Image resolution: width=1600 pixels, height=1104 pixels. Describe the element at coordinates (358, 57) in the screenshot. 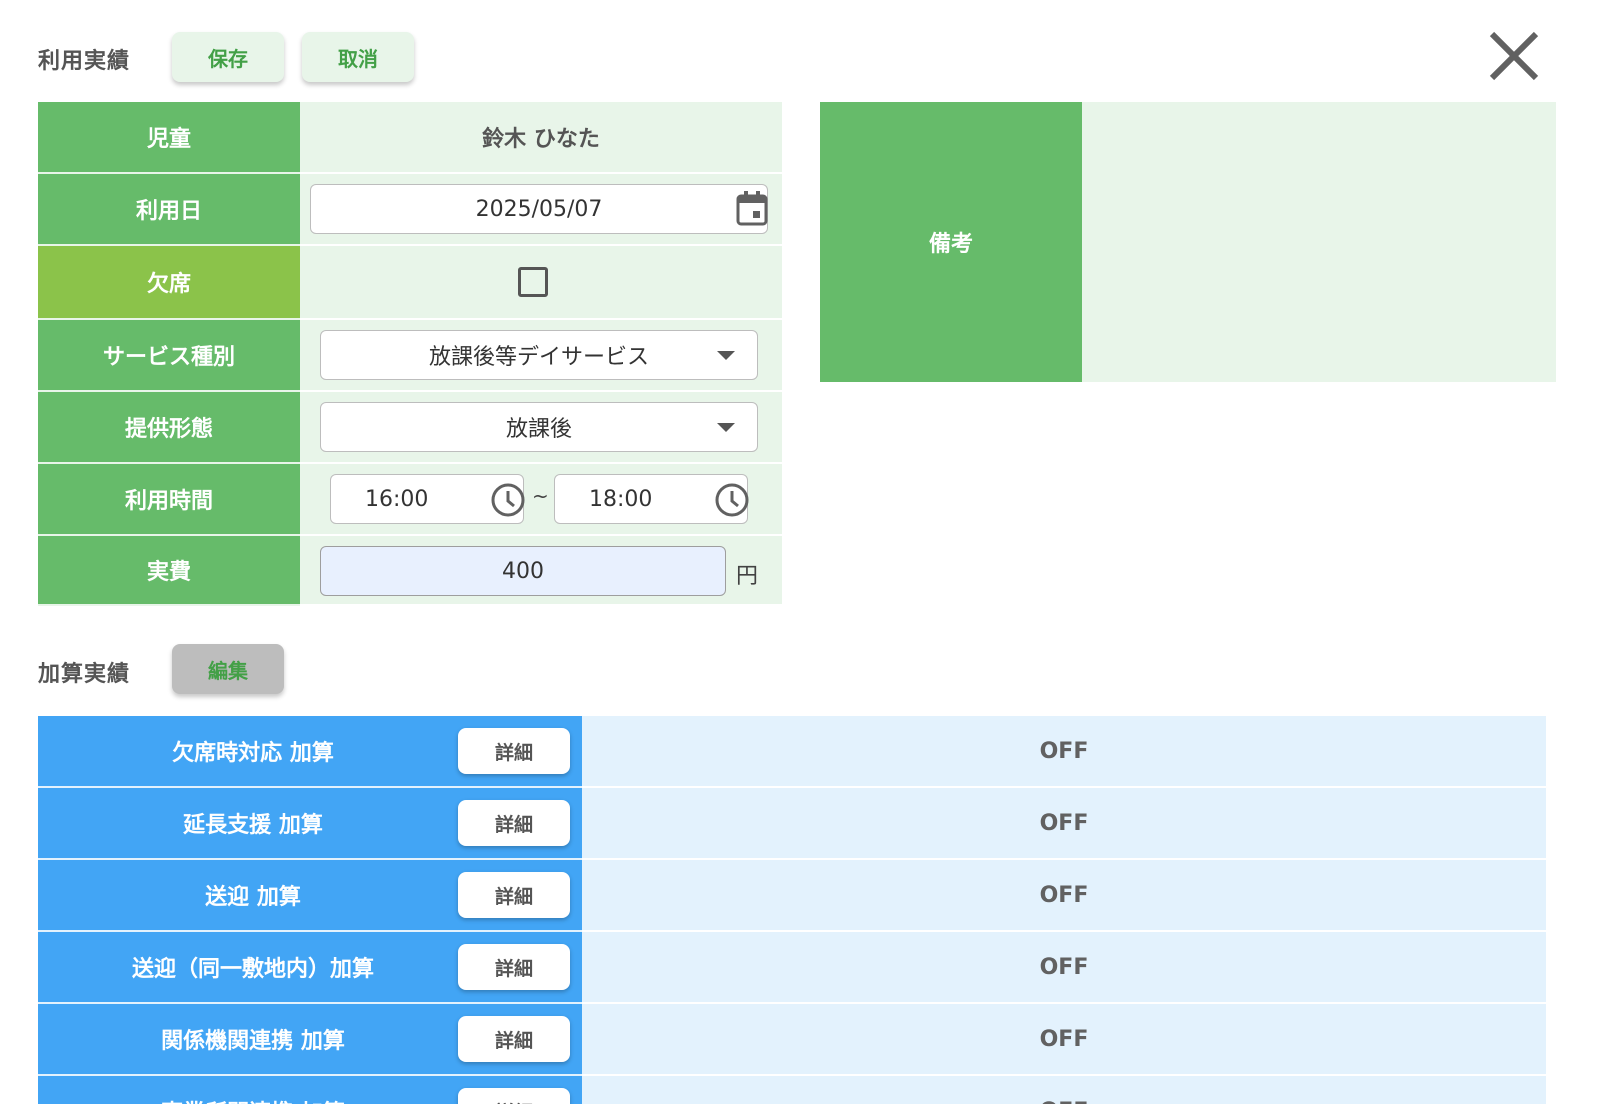

I see `cancel-button: 取消` at that location.